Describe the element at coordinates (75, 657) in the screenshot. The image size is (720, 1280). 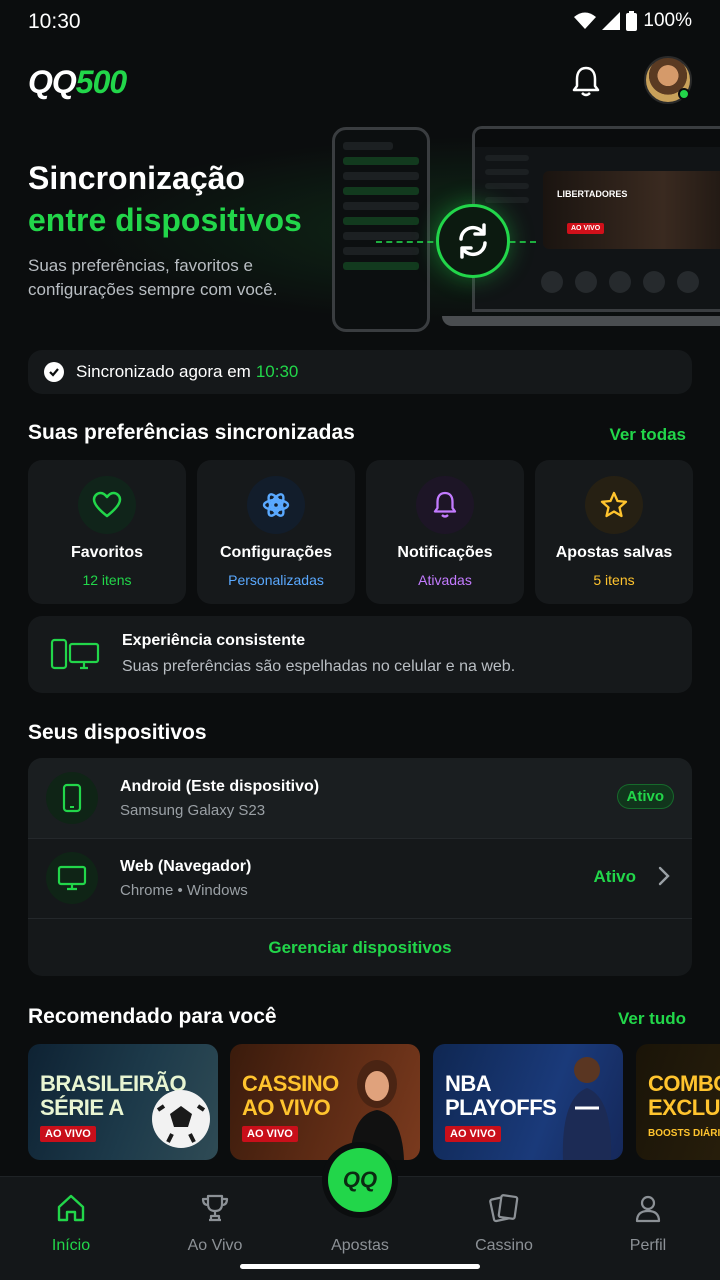
I see `devices-icon` at that location.